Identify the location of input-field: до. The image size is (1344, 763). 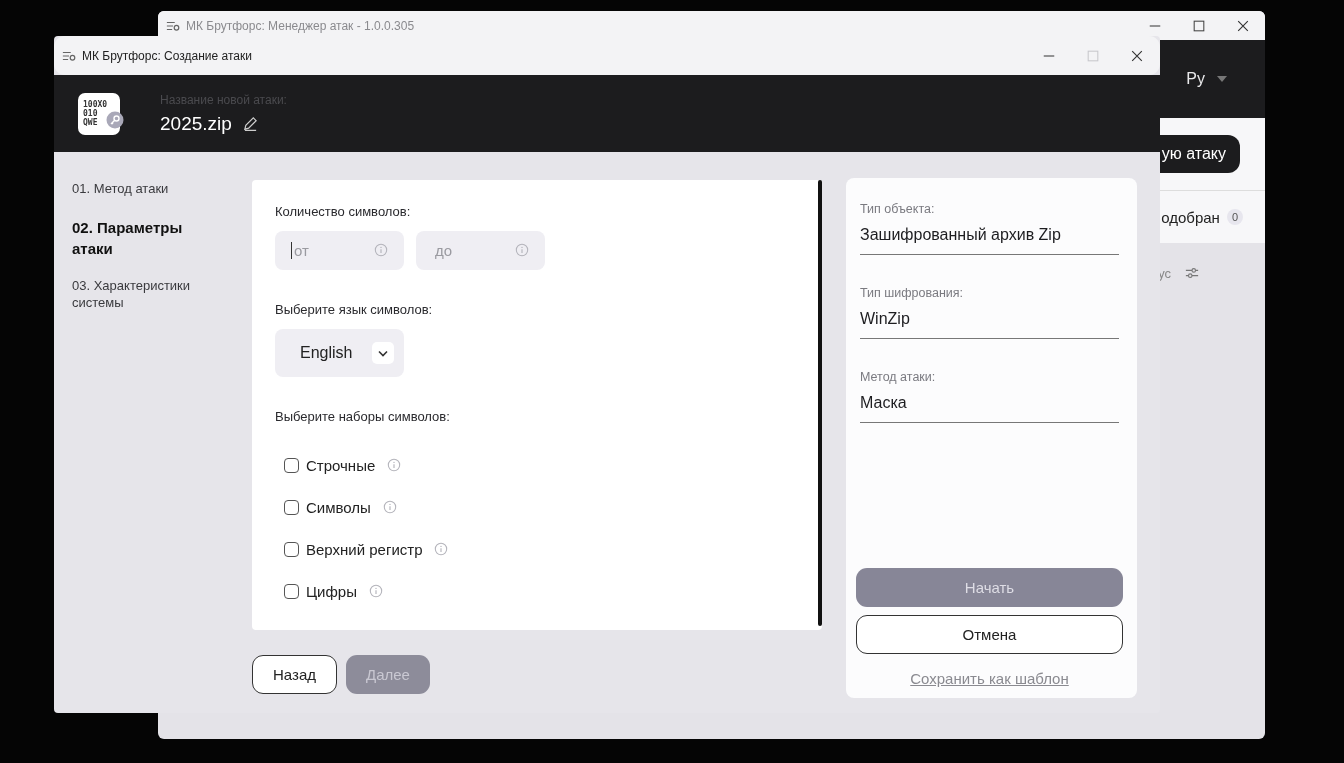
(480, 250).